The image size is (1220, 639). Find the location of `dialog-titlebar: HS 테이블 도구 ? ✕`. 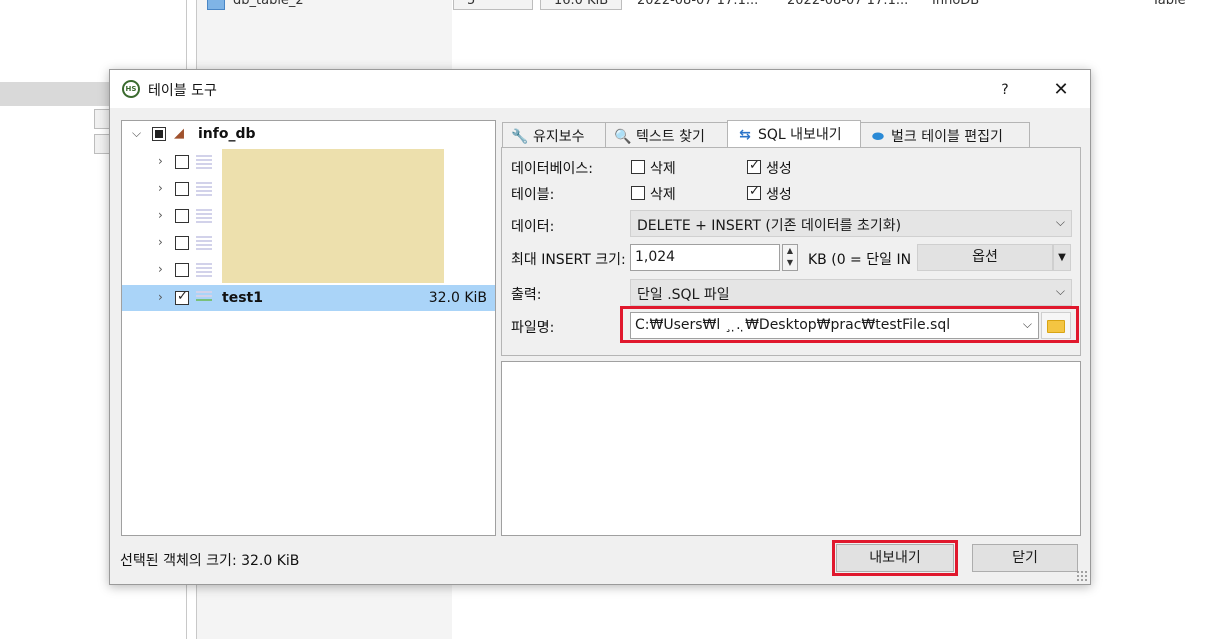

dialog-titlebar: HS 테이블 도구 ? ✕ is located at coordinates (600, 89).